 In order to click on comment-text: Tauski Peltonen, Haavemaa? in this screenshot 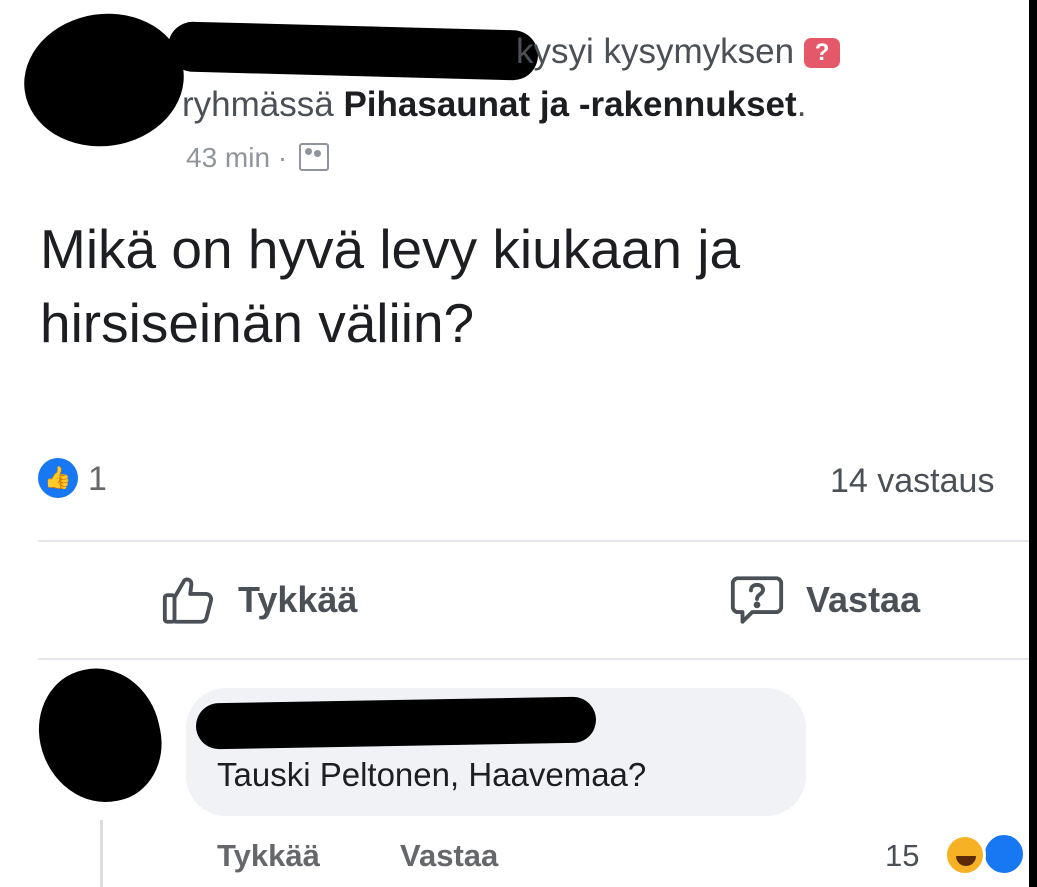, I will do `click(432, 774)`.